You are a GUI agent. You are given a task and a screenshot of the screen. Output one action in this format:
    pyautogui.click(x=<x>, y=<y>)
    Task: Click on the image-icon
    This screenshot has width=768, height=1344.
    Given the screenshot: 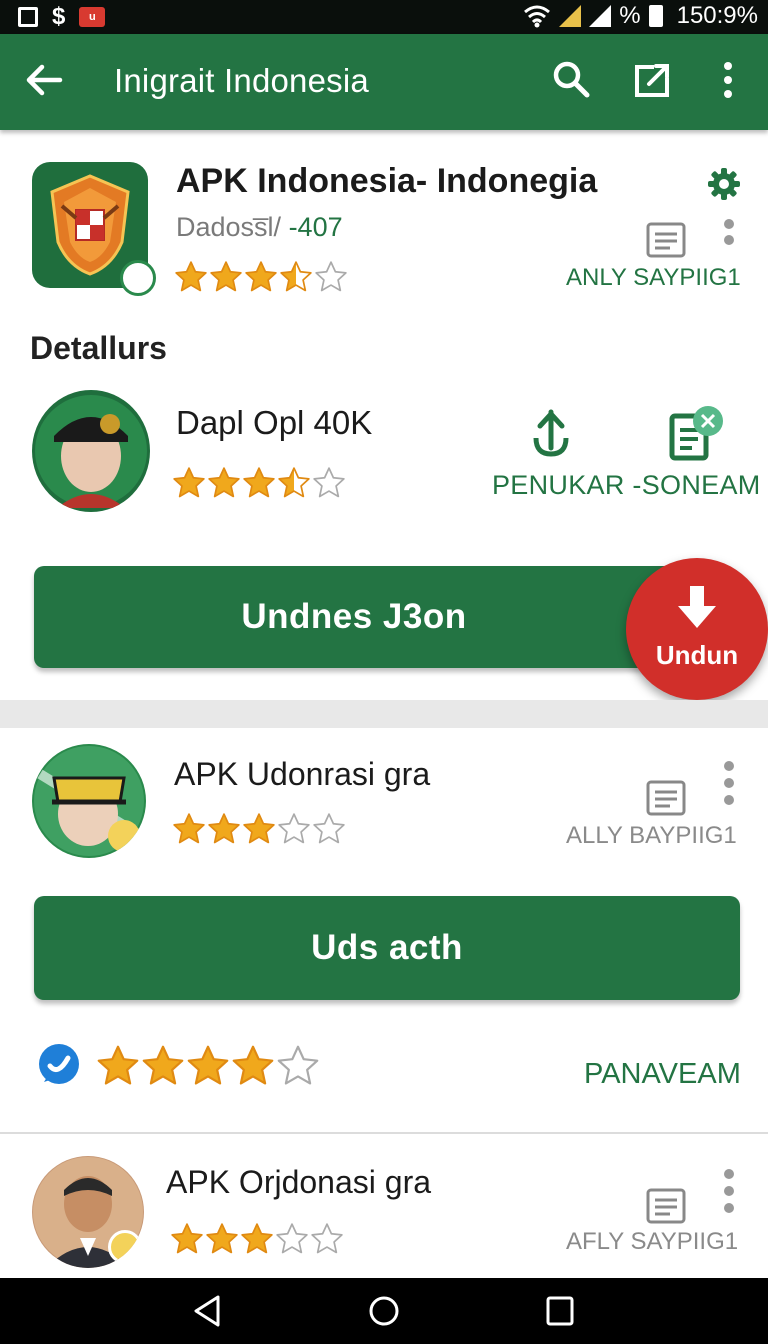 What is the action you would take?
    pyautogui.click(x=28, y=17)
    